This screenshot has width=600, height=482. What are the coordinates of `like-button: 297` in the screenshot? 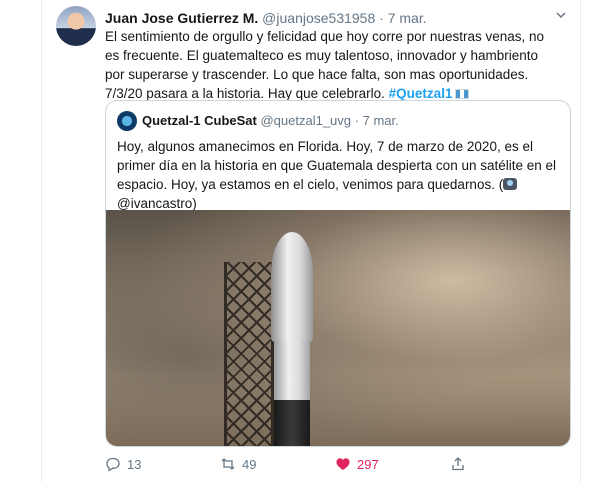 It's located at (357, 464).